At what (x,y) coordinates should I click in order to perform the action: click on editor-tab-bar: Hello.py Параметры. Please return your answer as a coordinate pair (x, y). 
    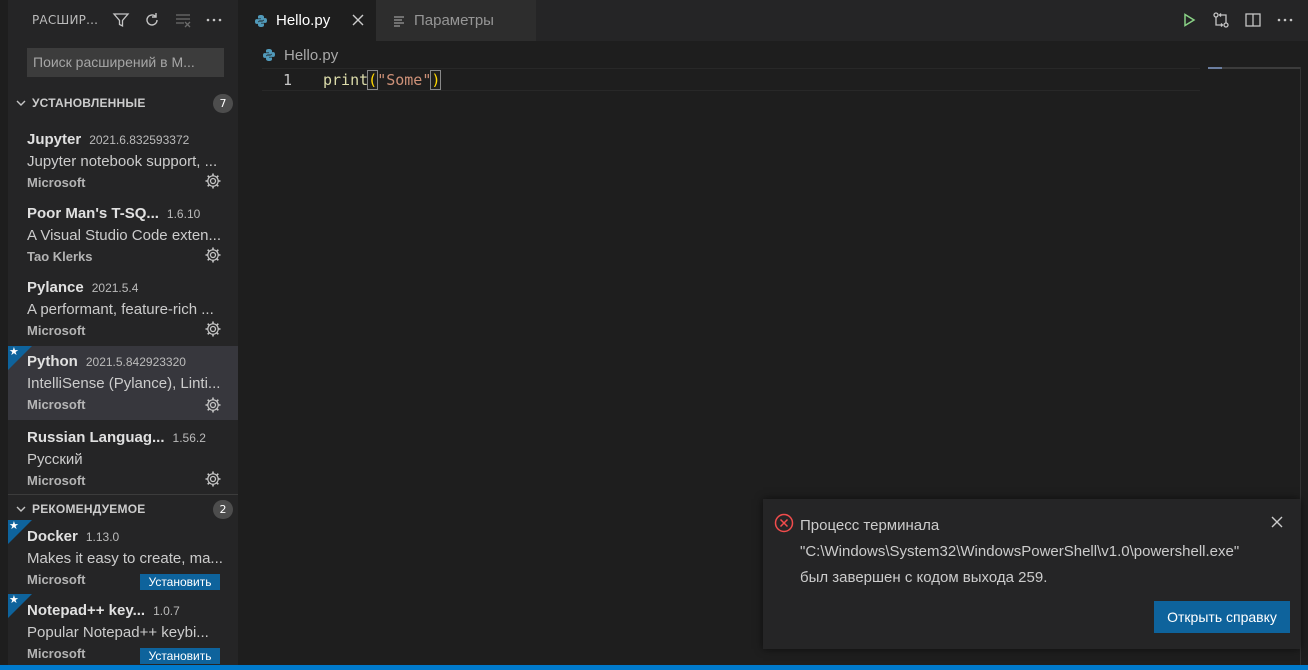
    Looking at the image, I should click on (773, 20).